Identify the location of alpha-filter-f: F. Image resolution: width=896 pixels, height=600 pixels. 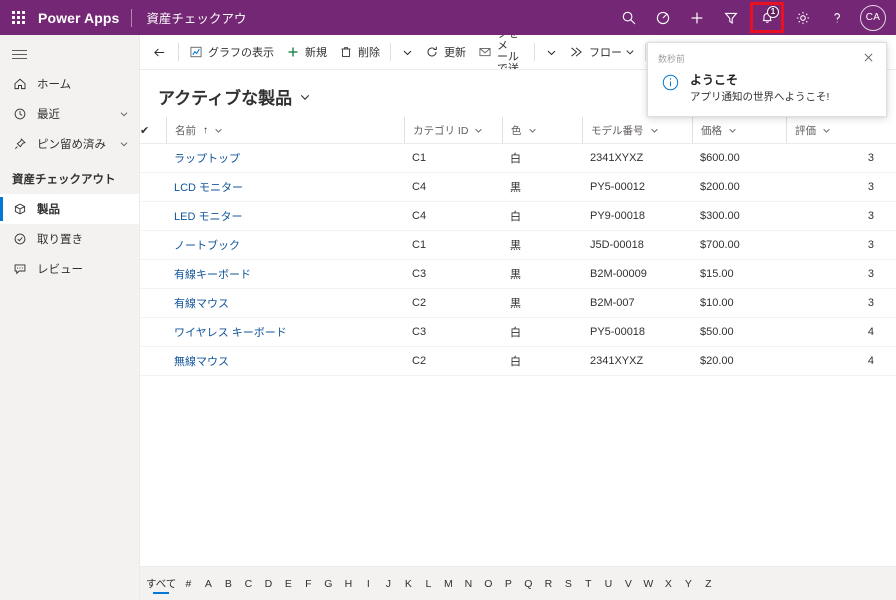
(308, 584).